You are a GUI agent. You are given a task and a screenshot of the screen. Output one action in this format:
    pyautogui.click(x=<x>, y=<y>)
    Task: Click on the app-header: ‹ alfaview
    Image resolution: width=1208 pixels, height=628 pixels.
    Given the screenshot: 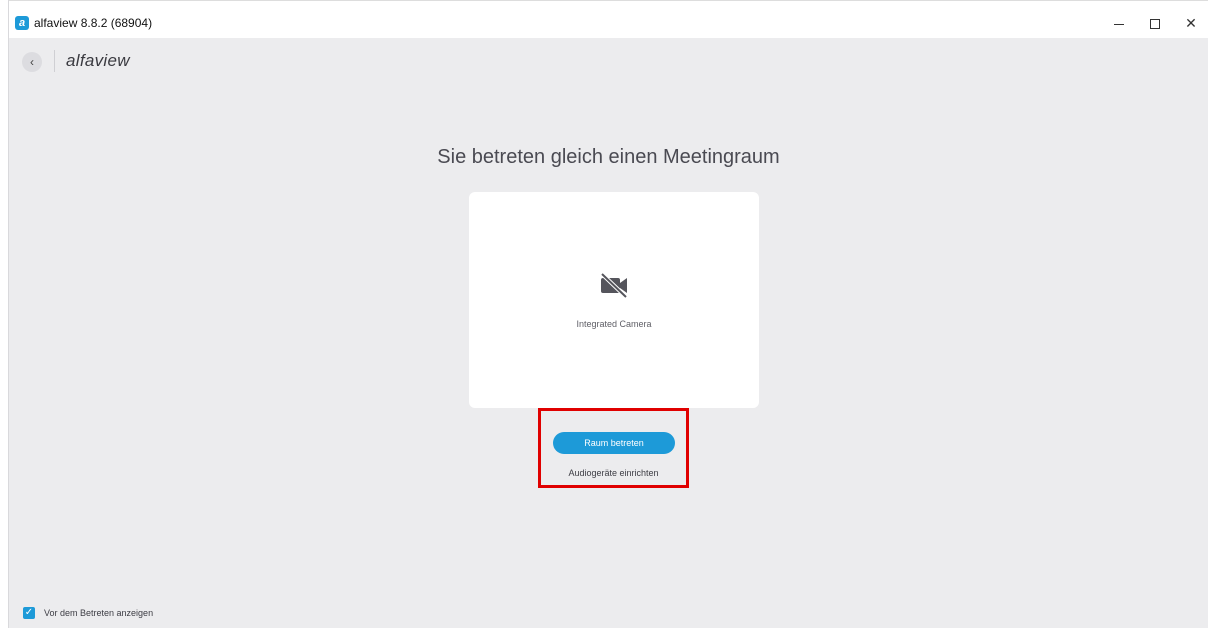 What is the action you would take?
    pyautogui.click(x=608, y=61)
    